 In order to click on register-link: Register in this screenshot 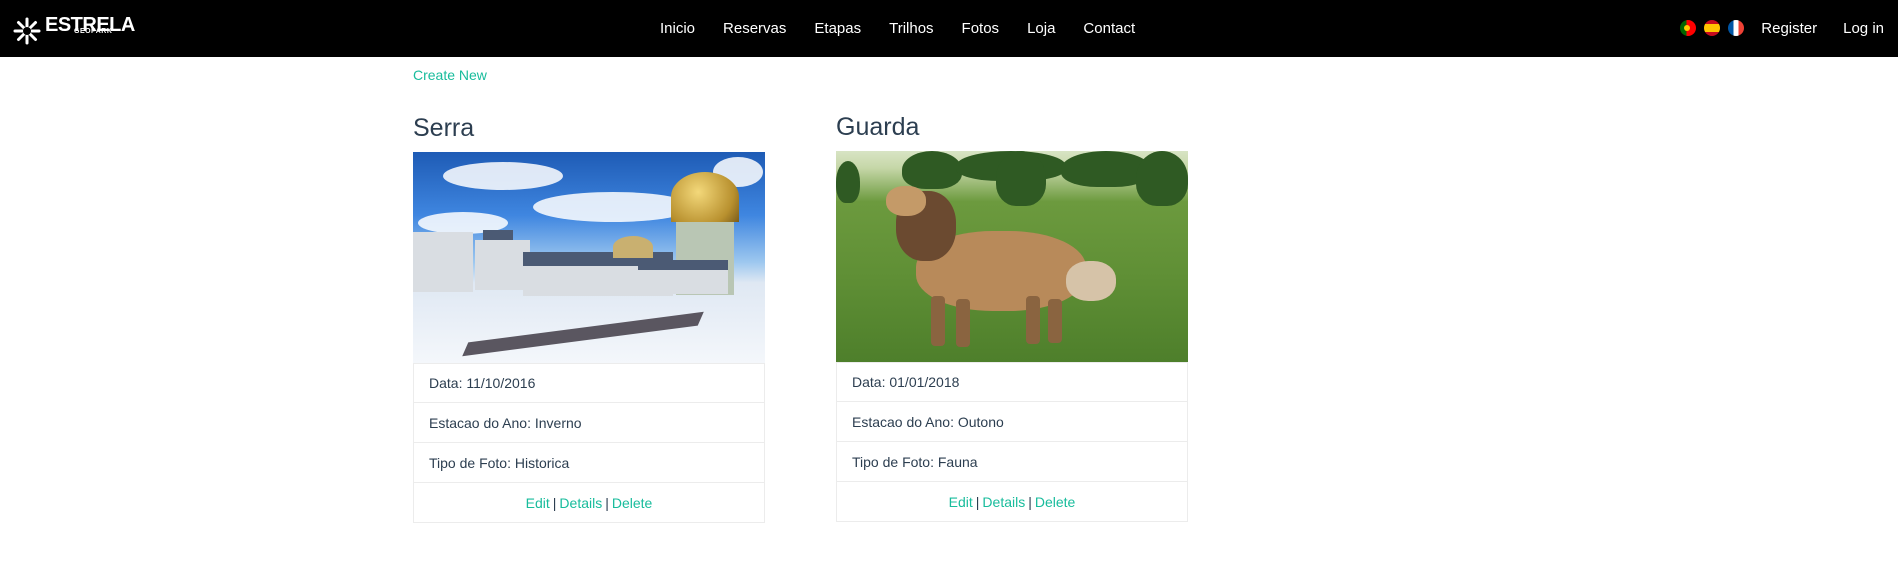, I will do `click(1789, 28)`.